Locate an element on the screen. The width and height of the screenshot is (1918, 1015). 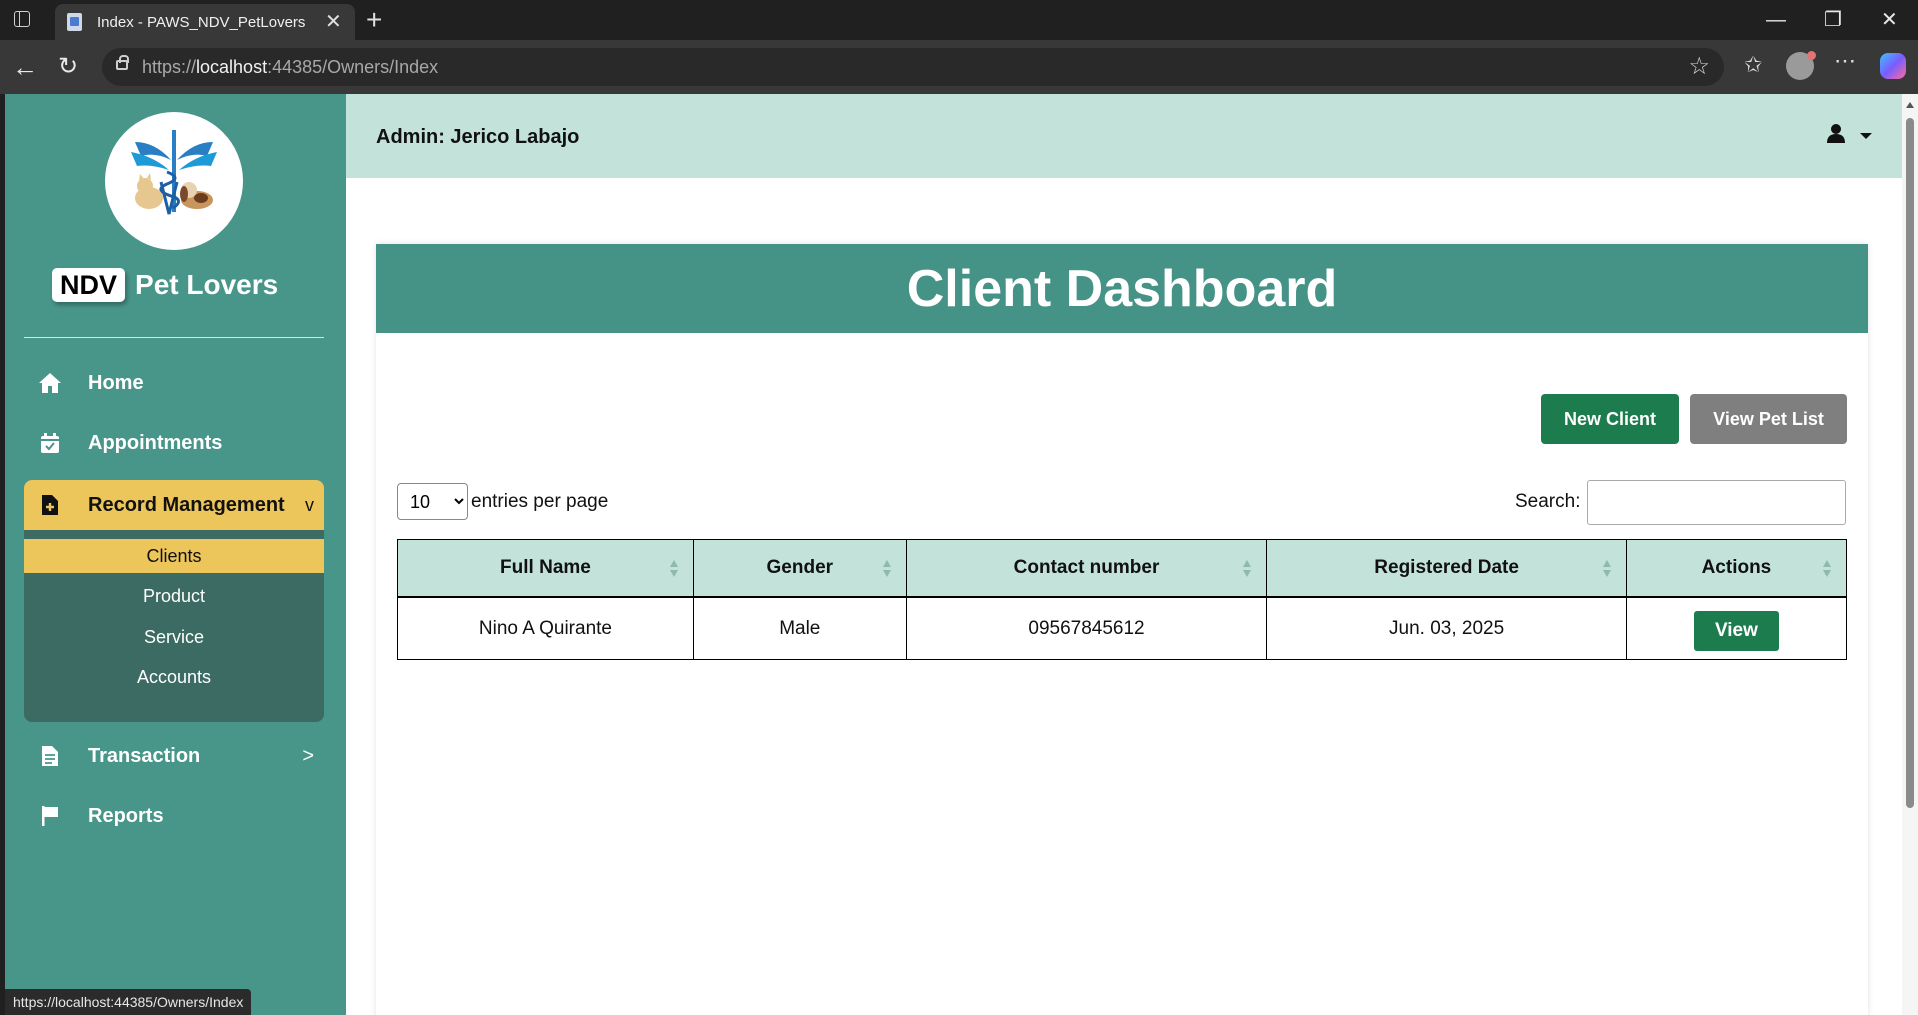
brand: NDV Pet Lovers is located at coordinates (165, 285).